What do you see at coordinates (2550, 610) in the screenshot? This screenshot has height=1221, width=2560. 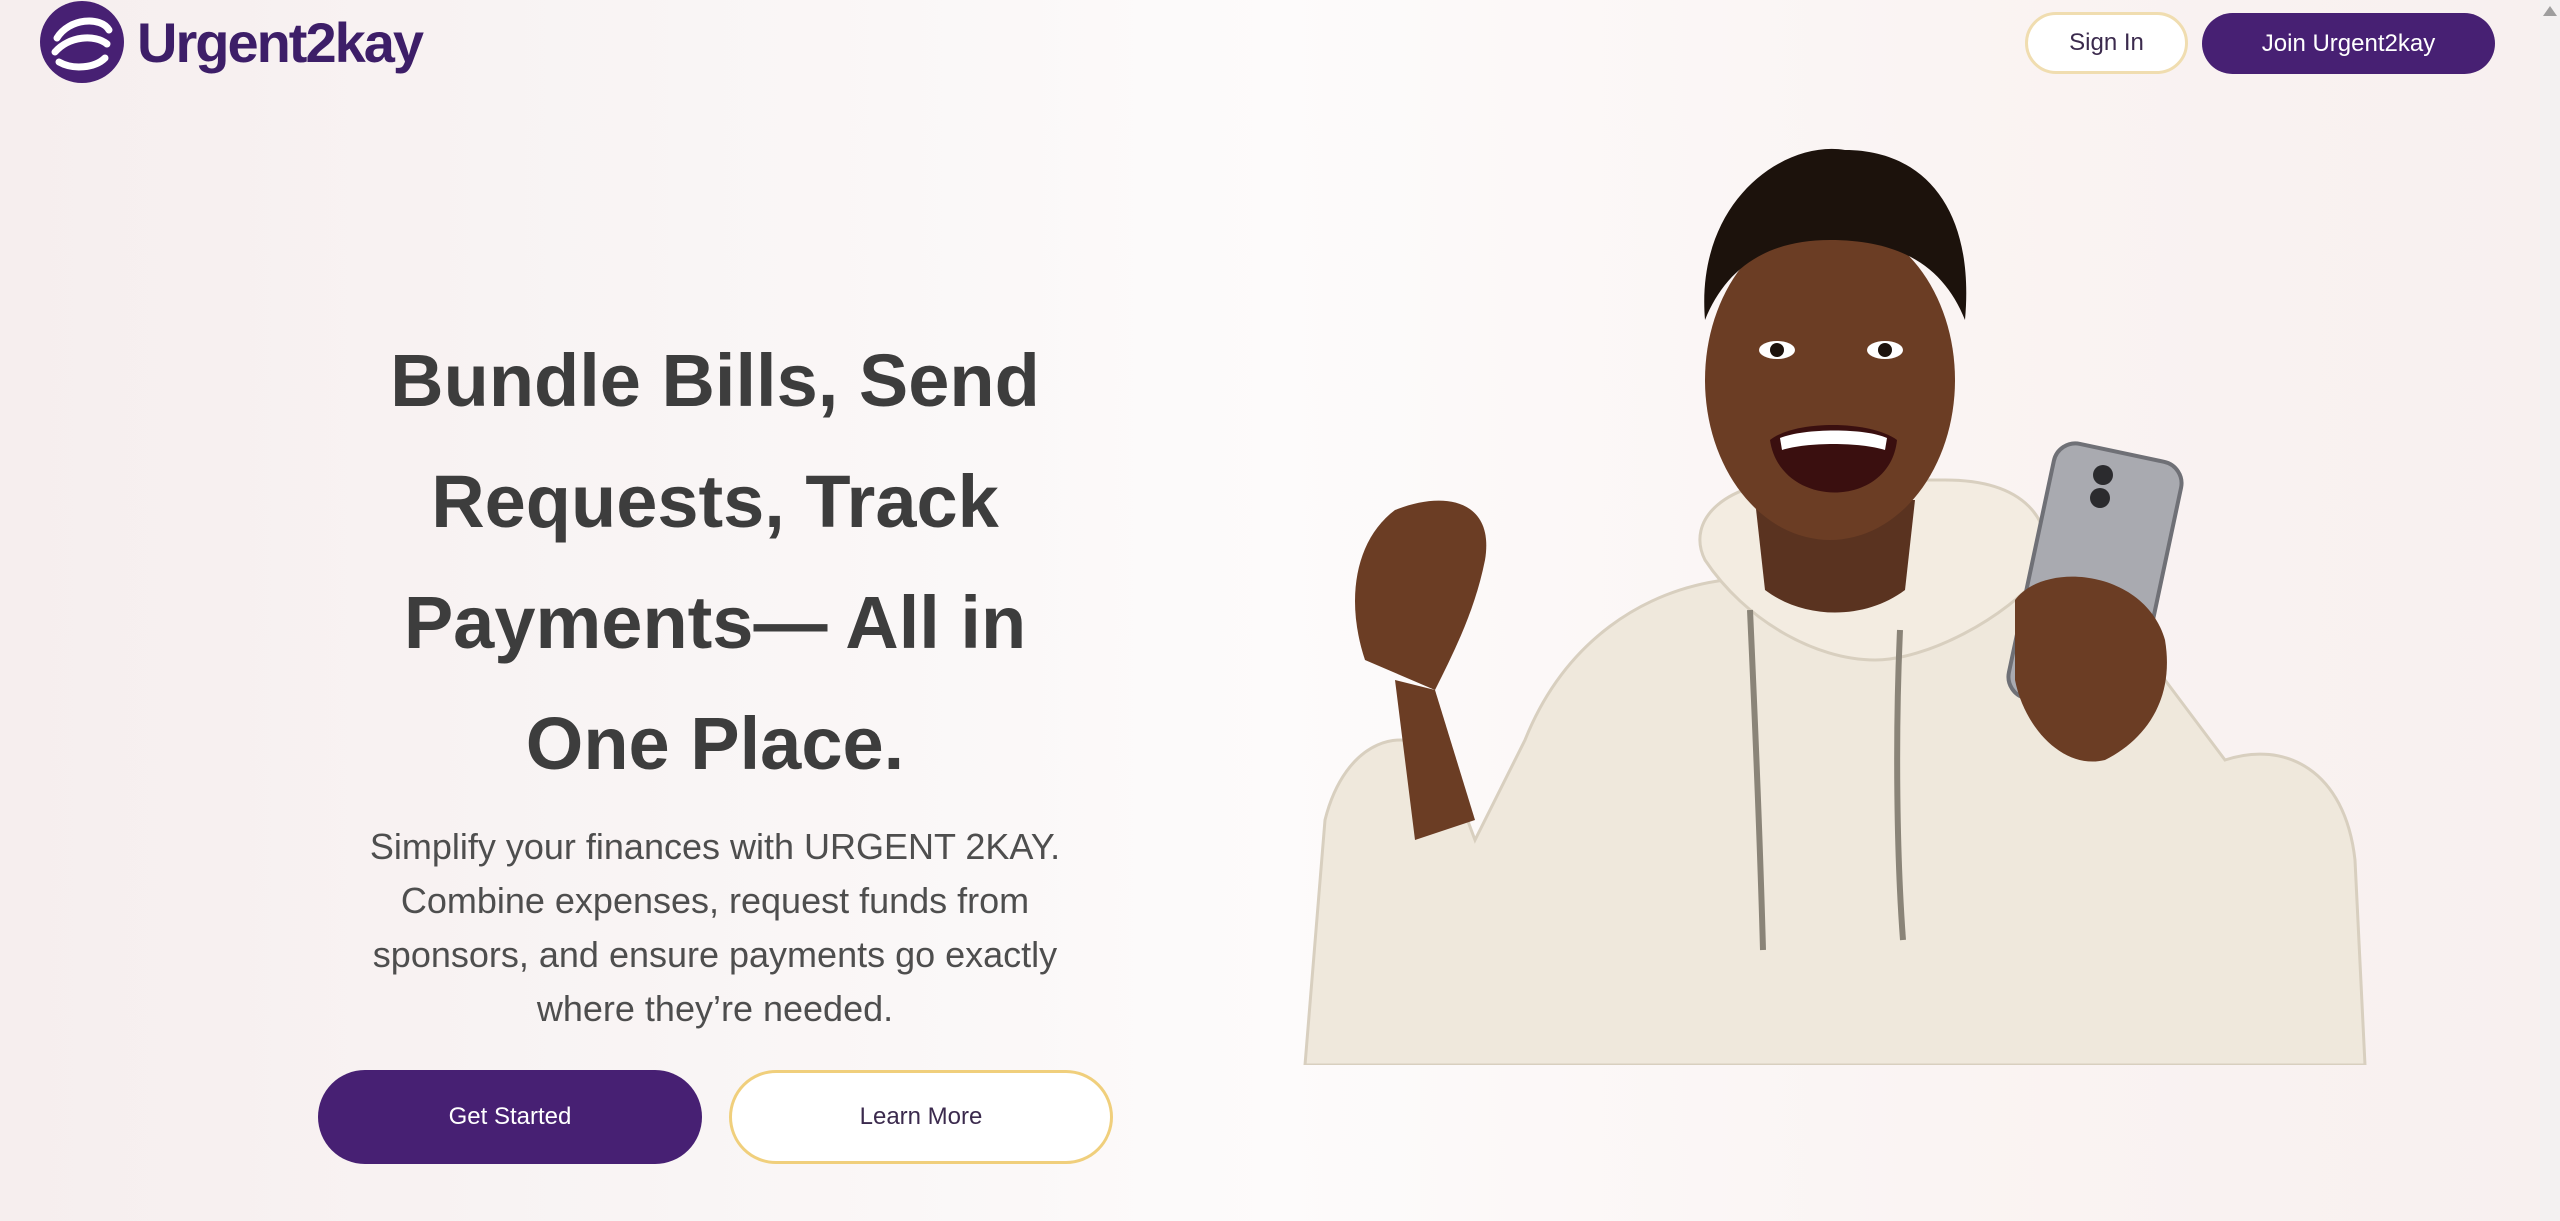 I see `page-scrollbar` at bounding box center [2550, 610].